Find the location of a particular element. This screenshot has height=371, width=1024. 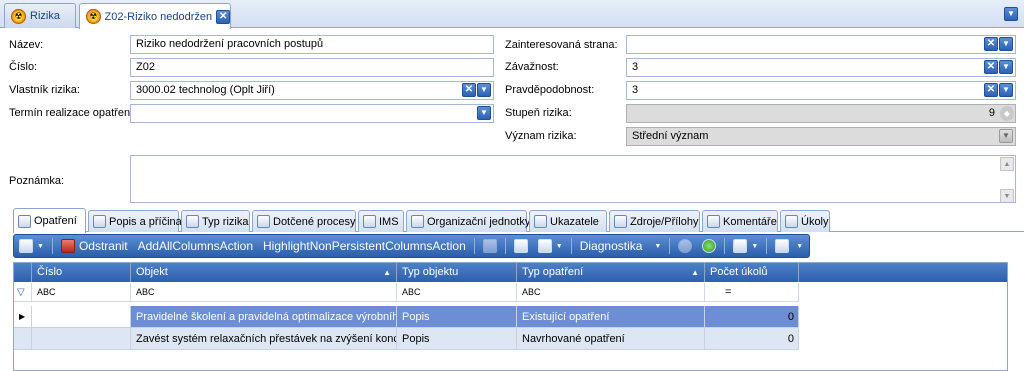

export-icon is located at coordinates (520, 246).